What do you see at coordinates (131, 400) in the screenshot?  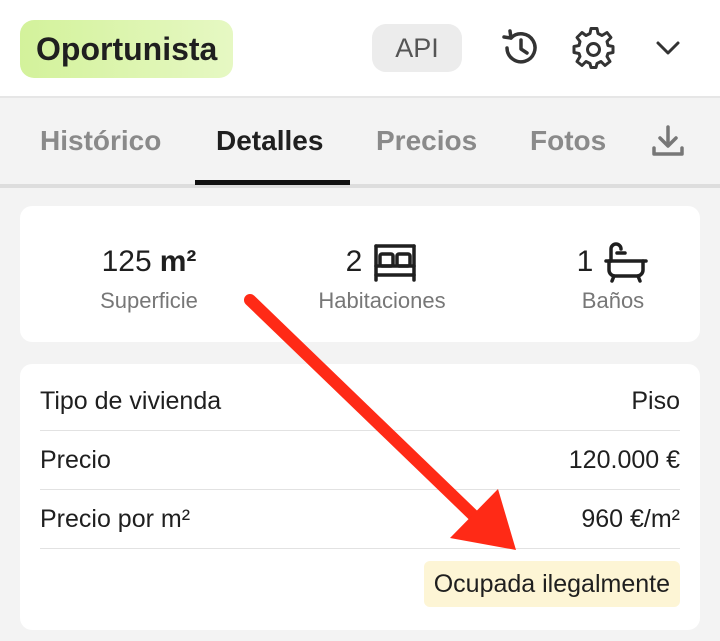 I see `detail-label-type: Tipo de vivienda` at bounding box center [131, 400].